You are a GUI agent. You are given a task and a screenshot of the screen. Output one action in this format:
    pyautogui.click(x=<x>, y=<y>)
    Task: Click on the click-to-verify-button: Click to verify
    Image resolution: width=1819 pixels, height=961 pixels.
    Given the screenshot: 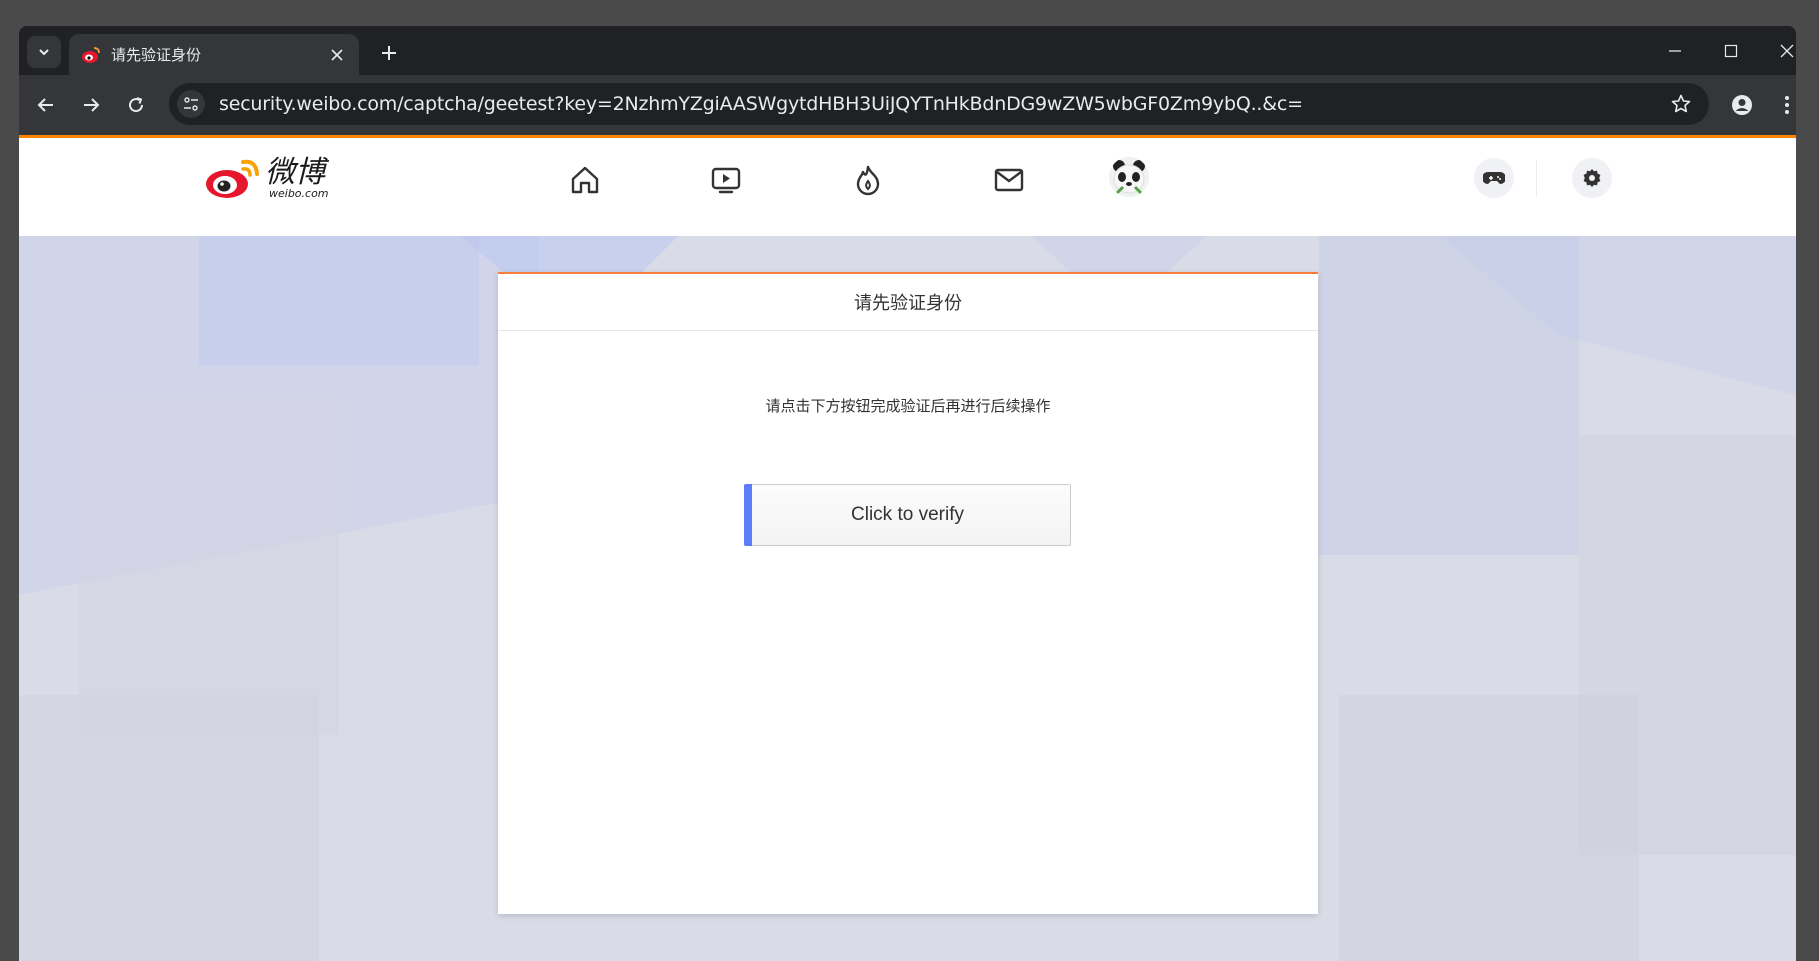 What is the action you would take?
    pyautogui.click(x=907, y=515)
    